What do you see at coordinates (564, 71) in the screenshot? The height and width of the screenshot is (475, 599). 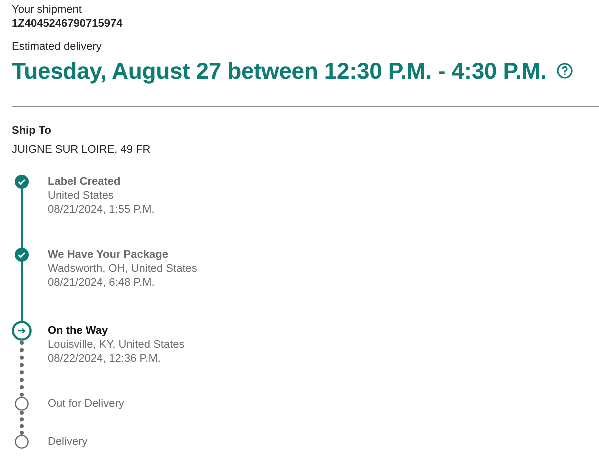 I see `help-icon` at bounding box center [564, 71].